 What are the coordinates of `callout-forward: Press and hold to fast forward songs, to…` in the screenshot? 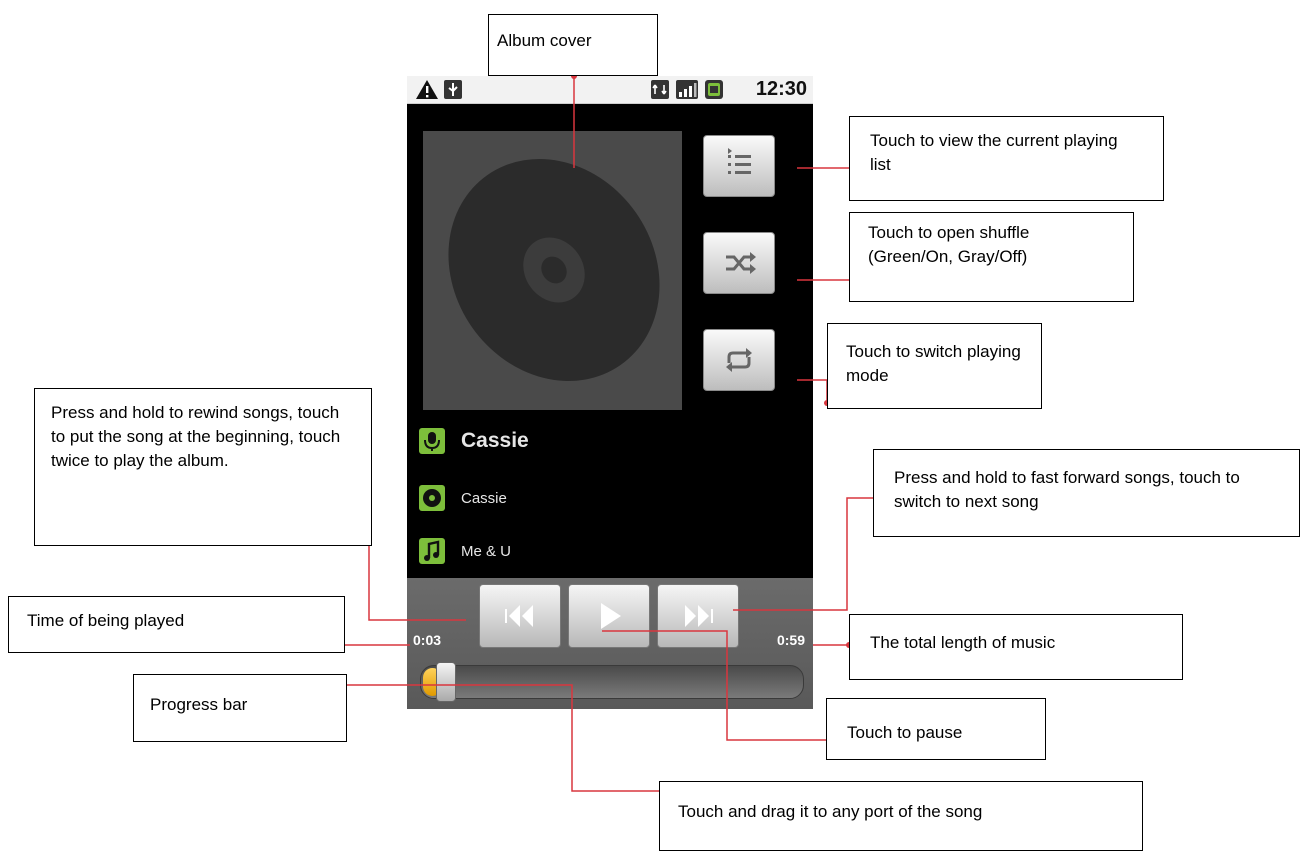 It's located at (1086, 493).